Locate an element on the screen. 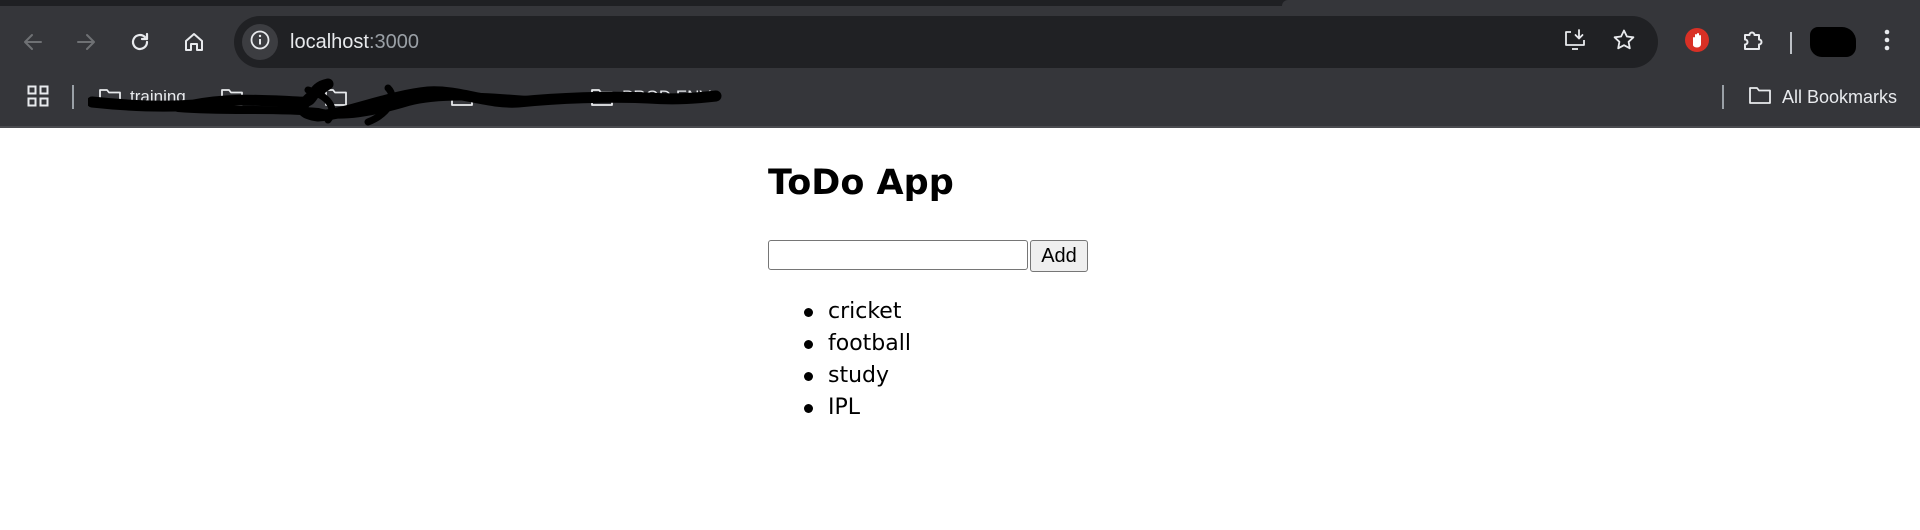 The width and height of the screenshot is (1920, 530). arrow-right-icon is located at coordinates (86, 42).